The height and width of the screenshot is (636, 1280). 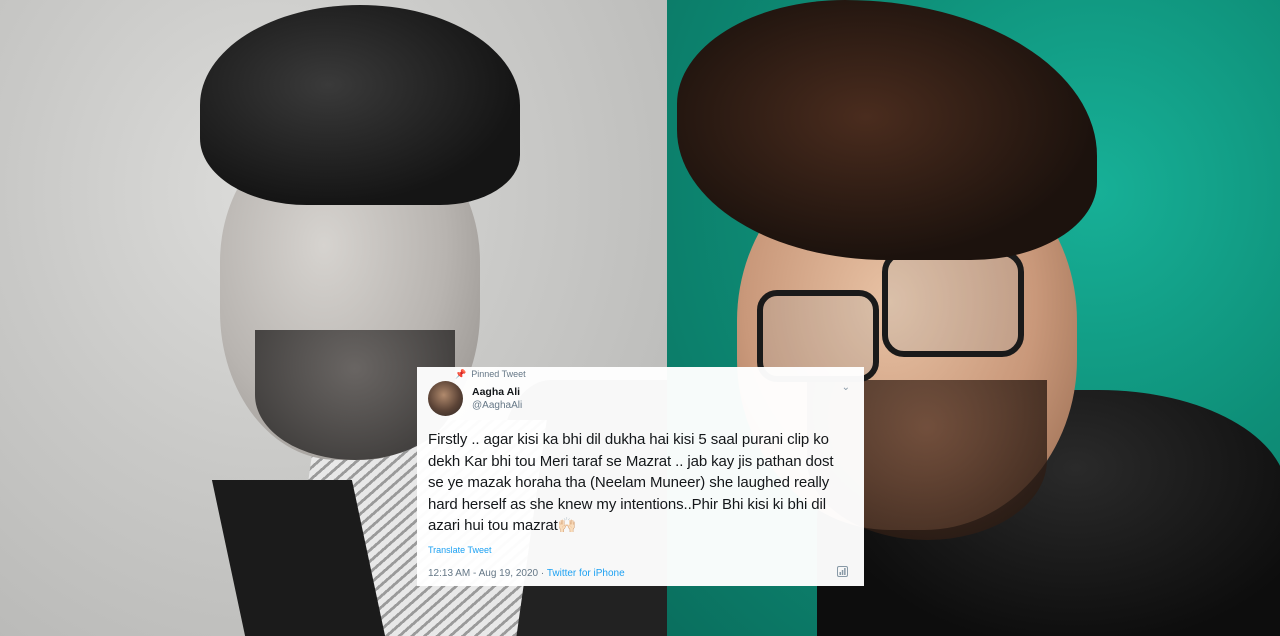 I want to click on timestamp: 12:13 AM - Aug 19, 2020, so click(x=483, y=573).